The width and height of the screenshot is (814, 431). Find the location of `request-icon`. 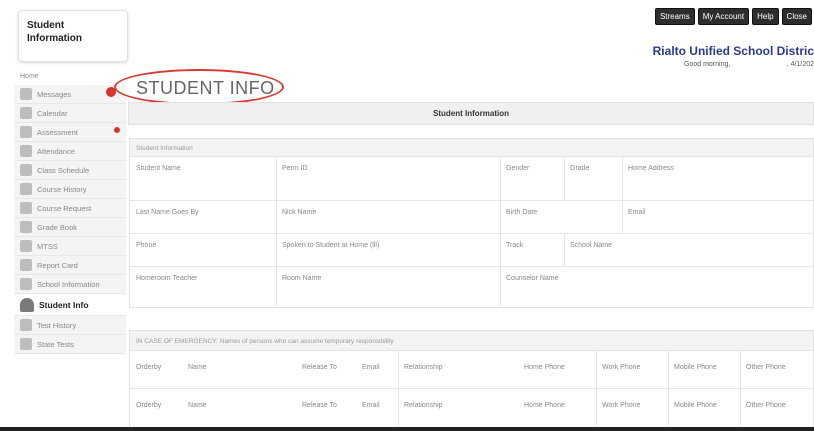

request-icon is located at coordinates (26, 208).